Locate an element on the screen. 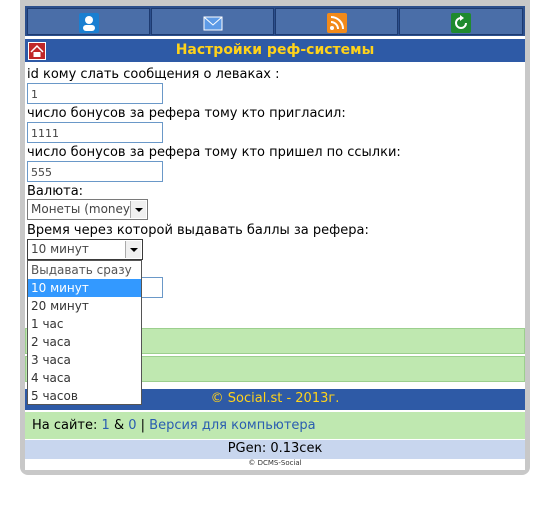 The height and width of the screenshot is (513, 558). online-amp: & is located at coordinates (119, 425).